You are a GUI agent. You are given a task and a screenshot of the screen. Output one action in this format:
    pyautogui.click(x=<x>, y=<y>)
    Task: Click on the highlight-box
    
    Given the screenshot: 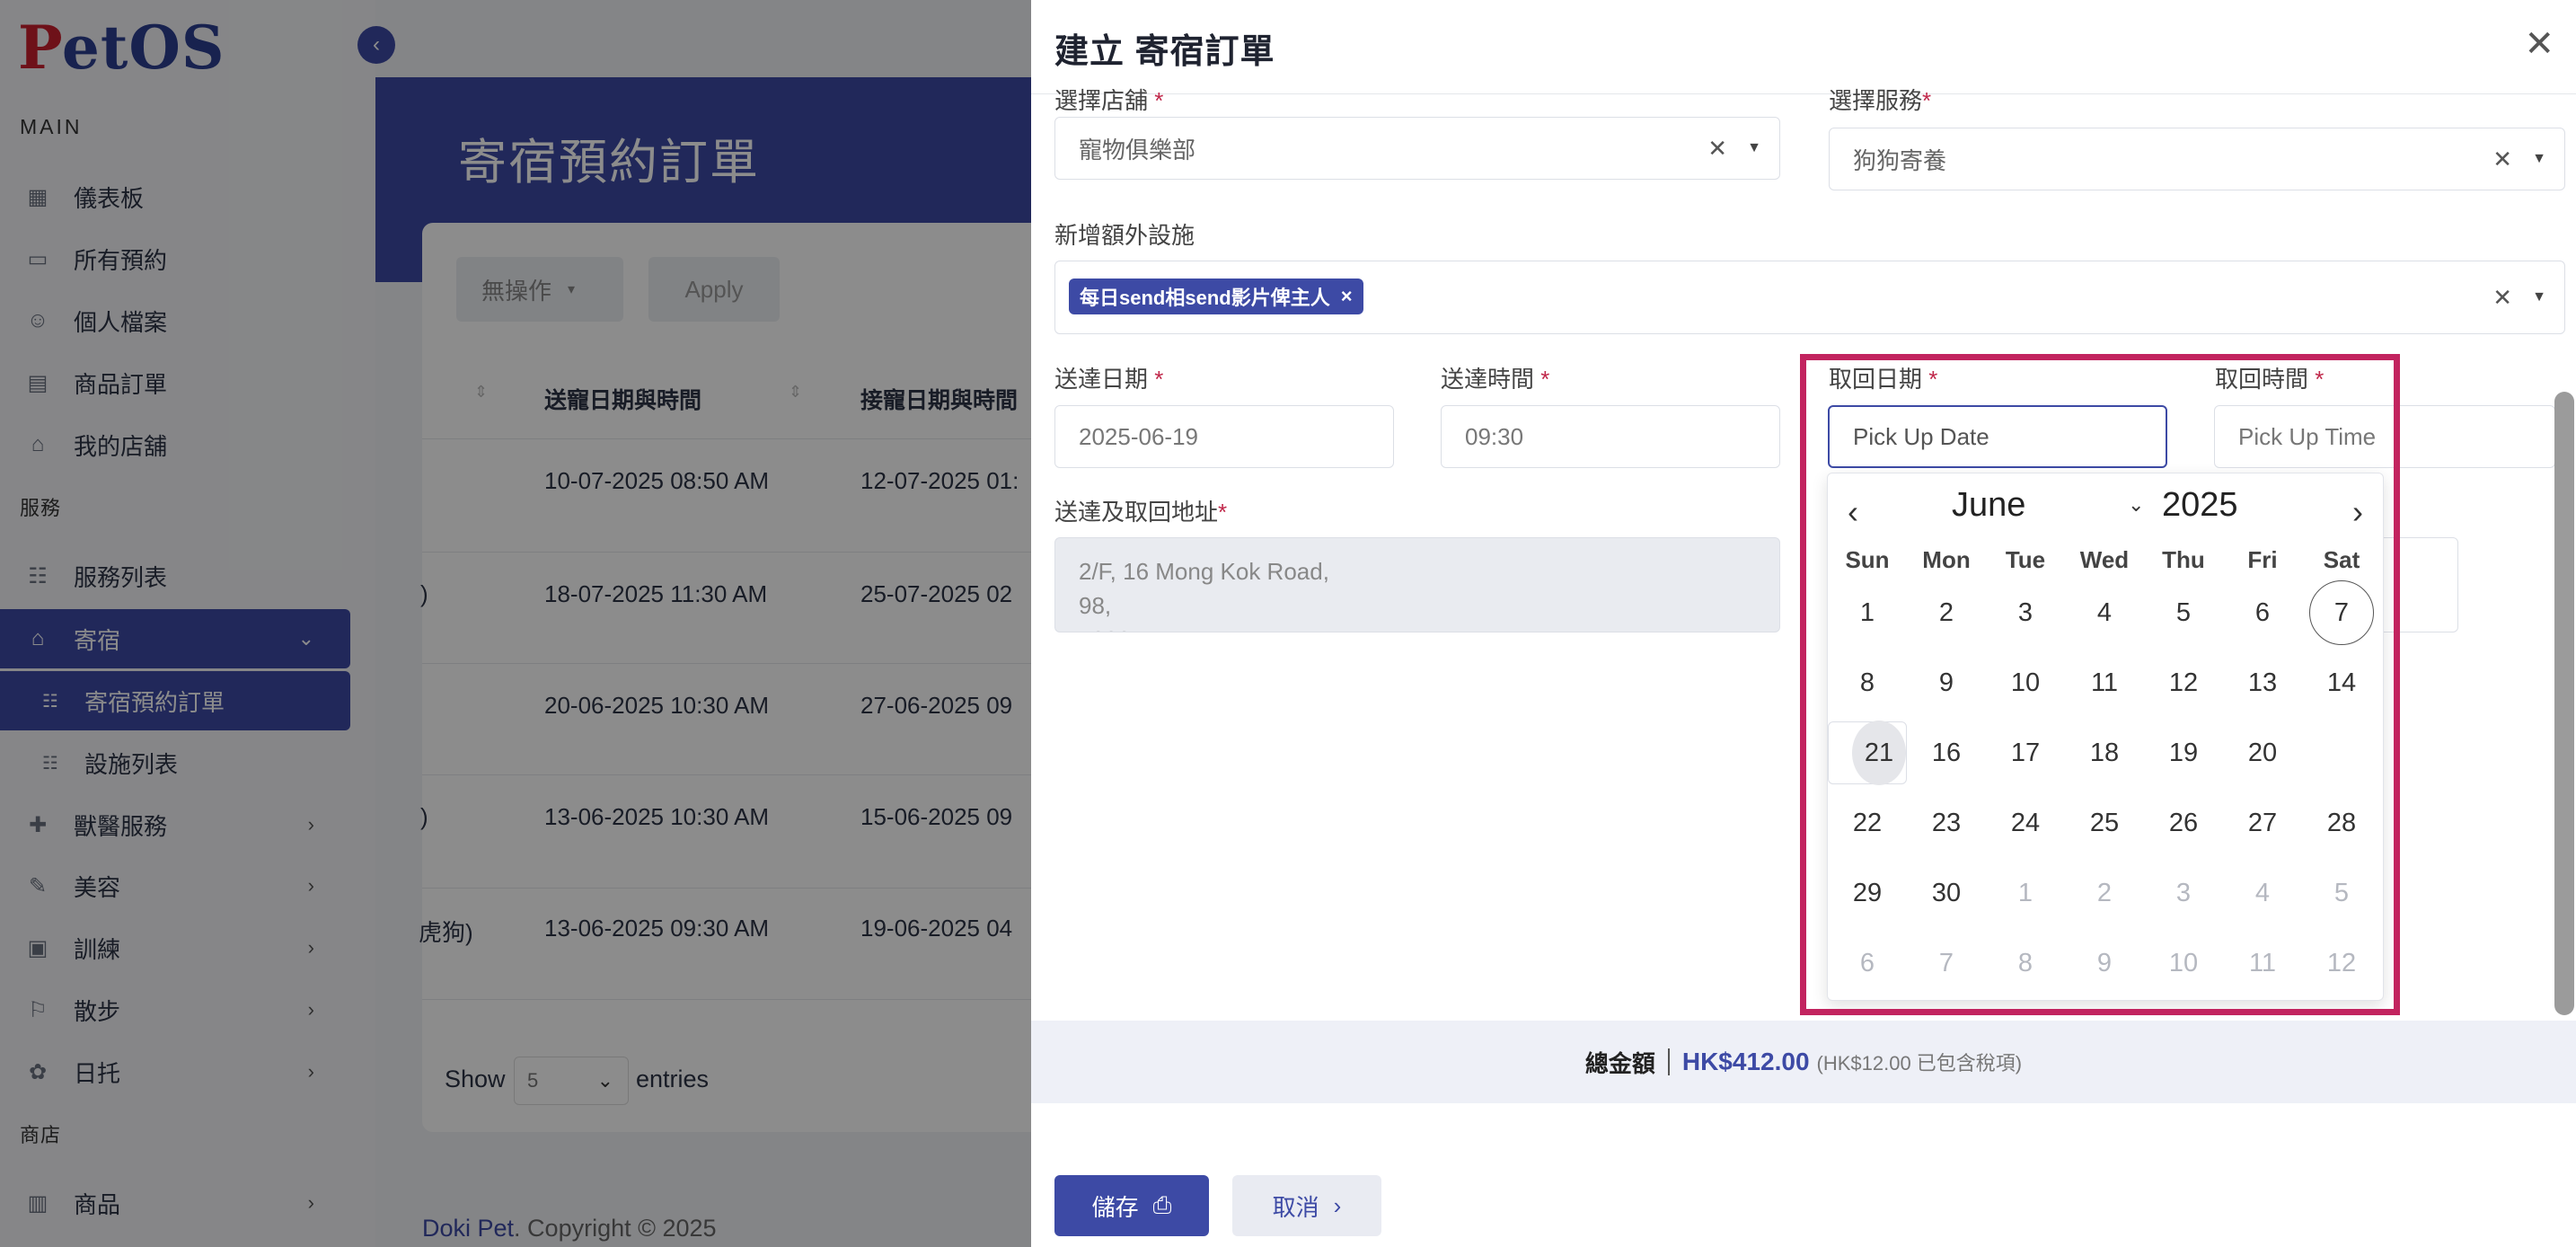 What is the action you would take?
    pyautogui.click(x=2100, y=685)
    